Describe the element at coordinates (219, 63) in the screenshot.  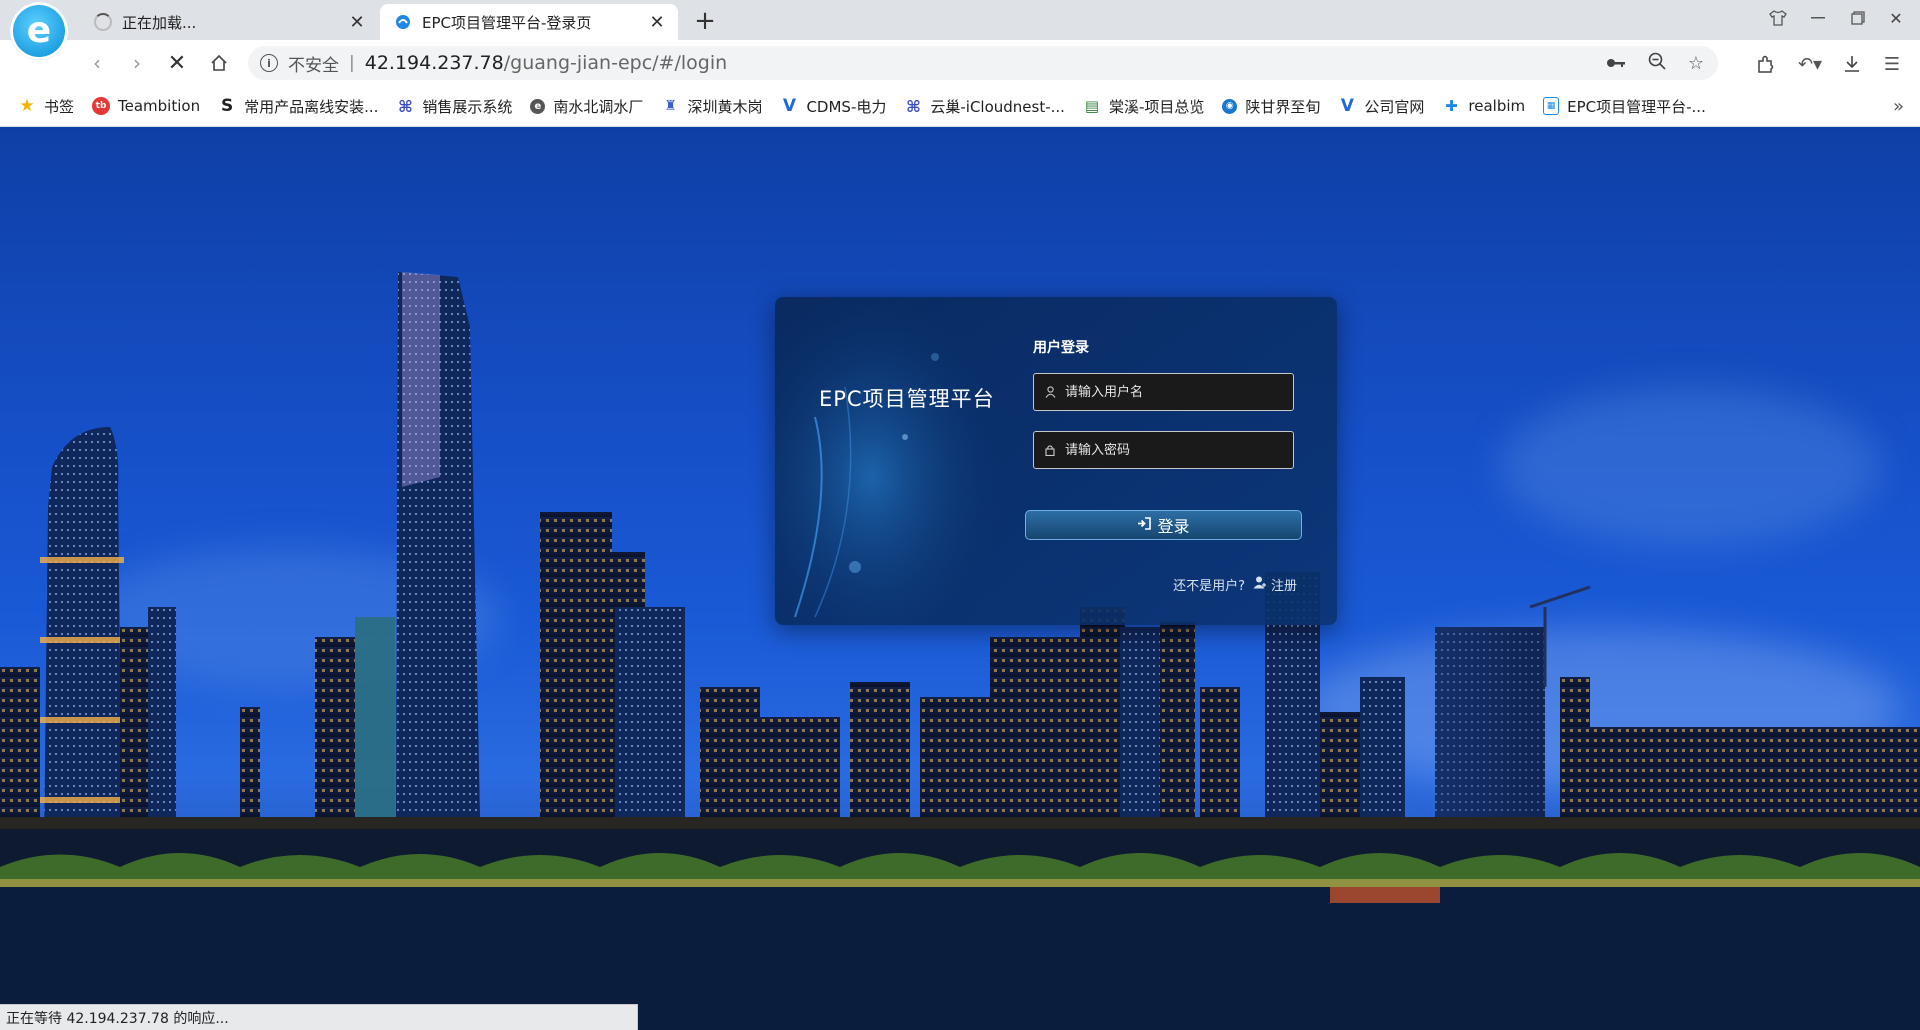
I see `home-icon` at that location.